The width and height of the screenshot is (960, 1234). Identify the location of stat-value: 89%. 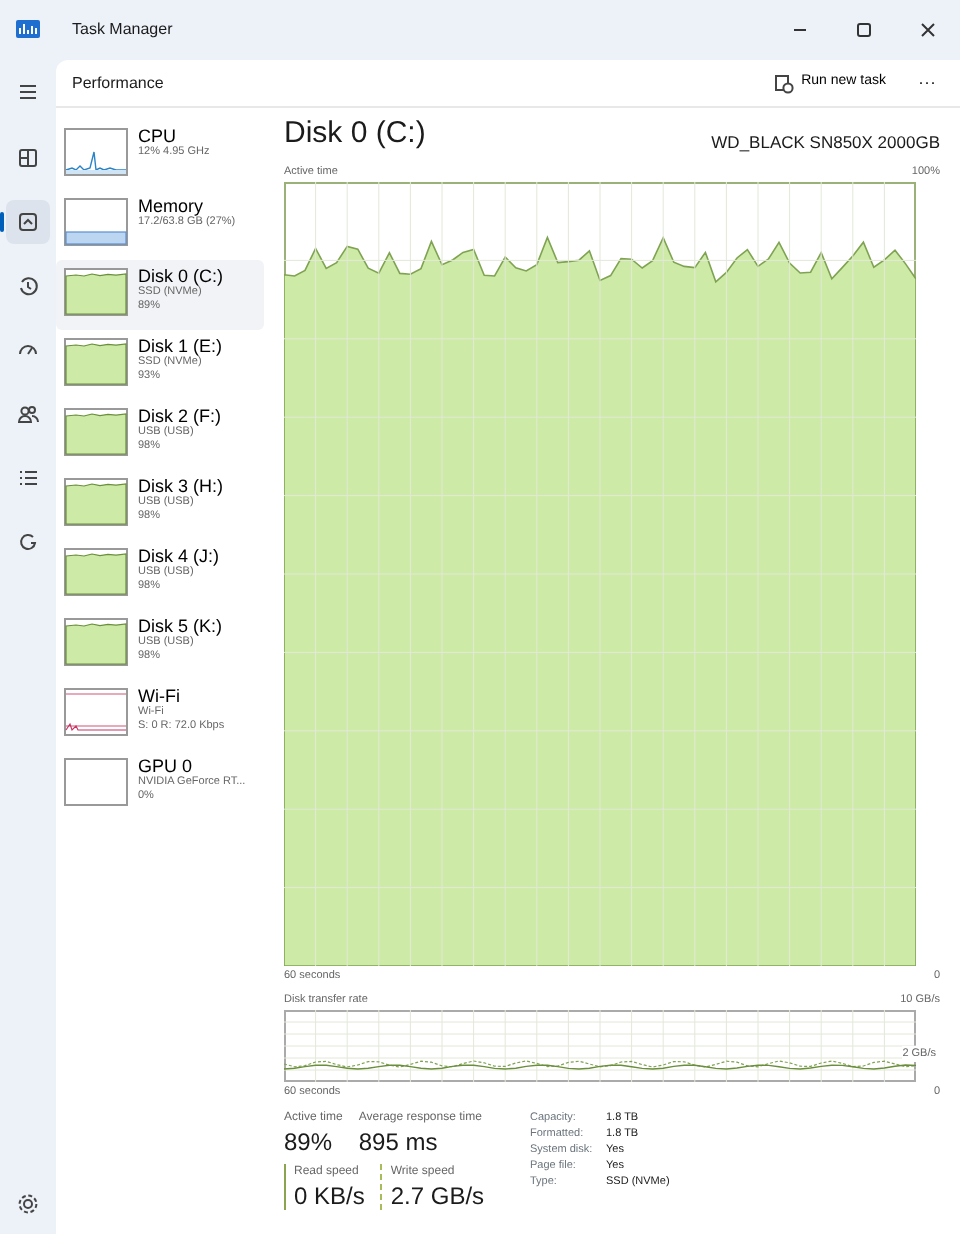
(309, 1142).